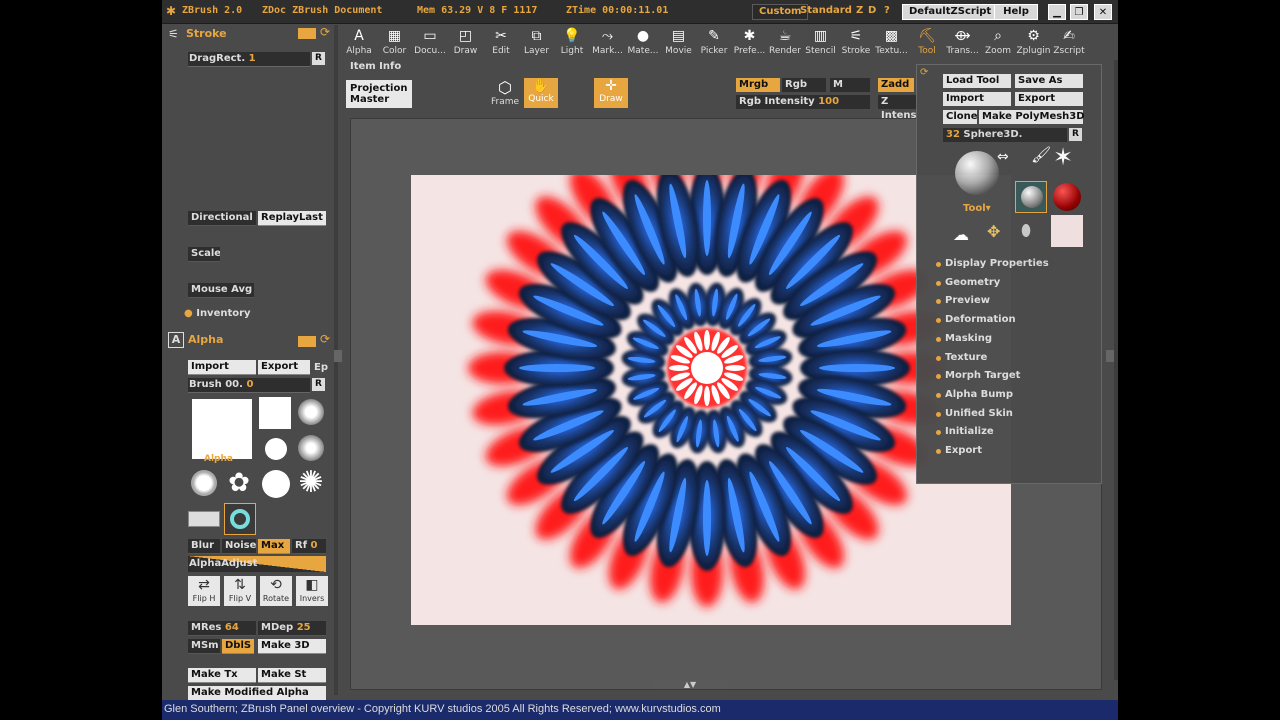 The width and height of the screenshot is (1280, 720). I want to click on inventory-item: ● Inventory, so click(217, 313).